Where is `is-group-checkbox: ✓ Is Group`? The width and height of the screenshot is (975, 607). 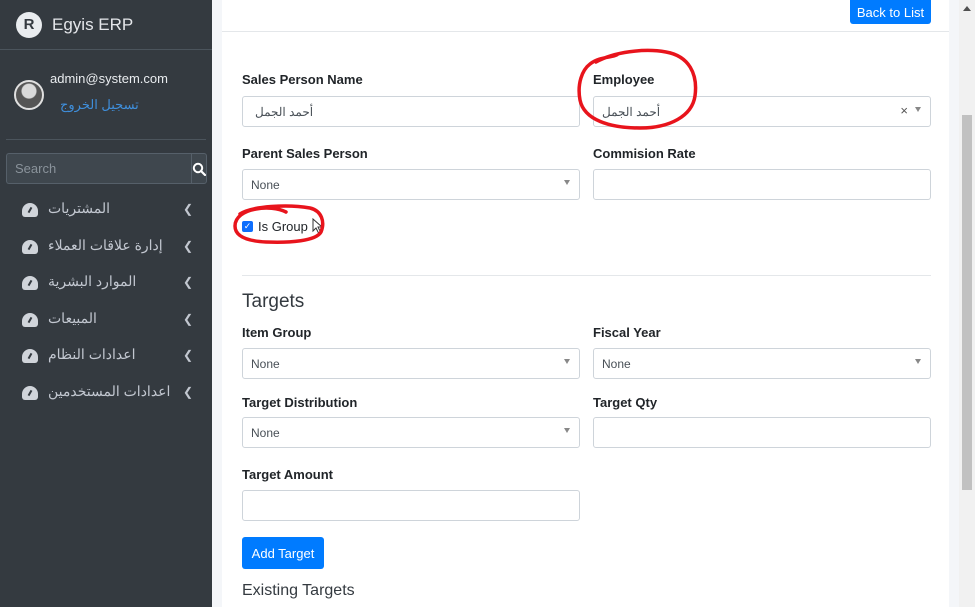
is-group-checkbox: ✓ Is Group is located at coordinates (283, 226).